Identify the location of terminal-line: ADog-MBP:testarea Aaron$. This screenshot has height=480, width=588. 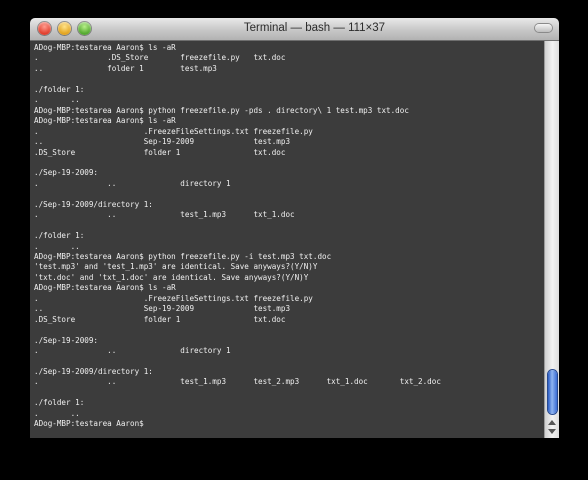
(89, 424).